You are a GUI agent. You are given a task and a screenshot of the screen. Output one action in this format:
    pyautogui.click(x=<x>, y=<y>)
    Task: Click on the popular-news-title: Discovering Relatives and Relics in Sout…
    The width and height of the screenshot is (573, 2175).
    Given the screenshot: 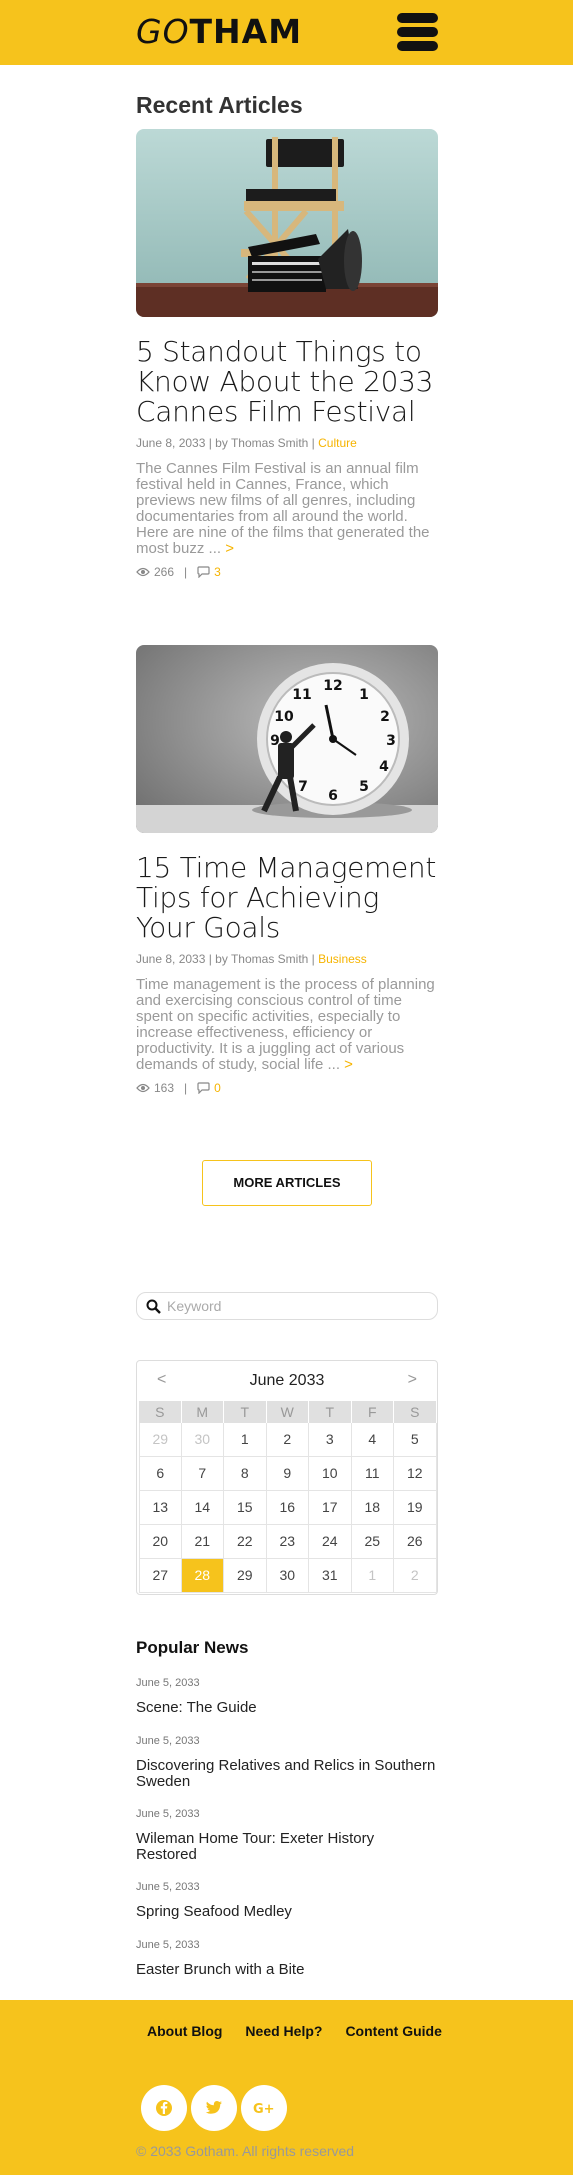 What is the action you would take?
    pyautogui.click(x=286, y=1774)
    